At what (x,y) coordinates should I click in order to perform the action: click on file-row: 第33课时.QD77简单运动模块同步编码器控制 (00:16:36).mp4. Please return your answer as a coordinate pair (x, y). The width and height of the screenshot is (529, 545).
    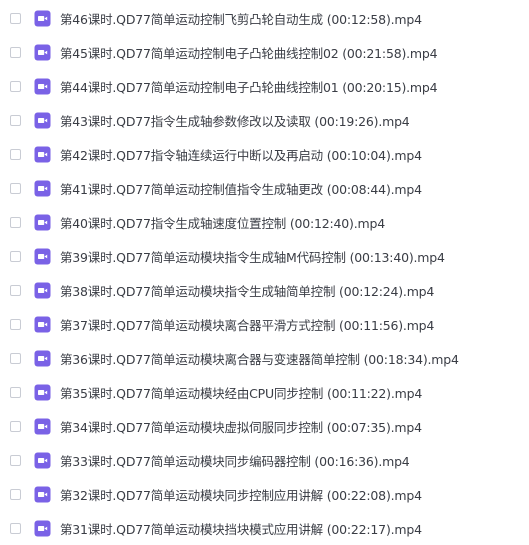
    Looking at the image, I should click on (264, 460).